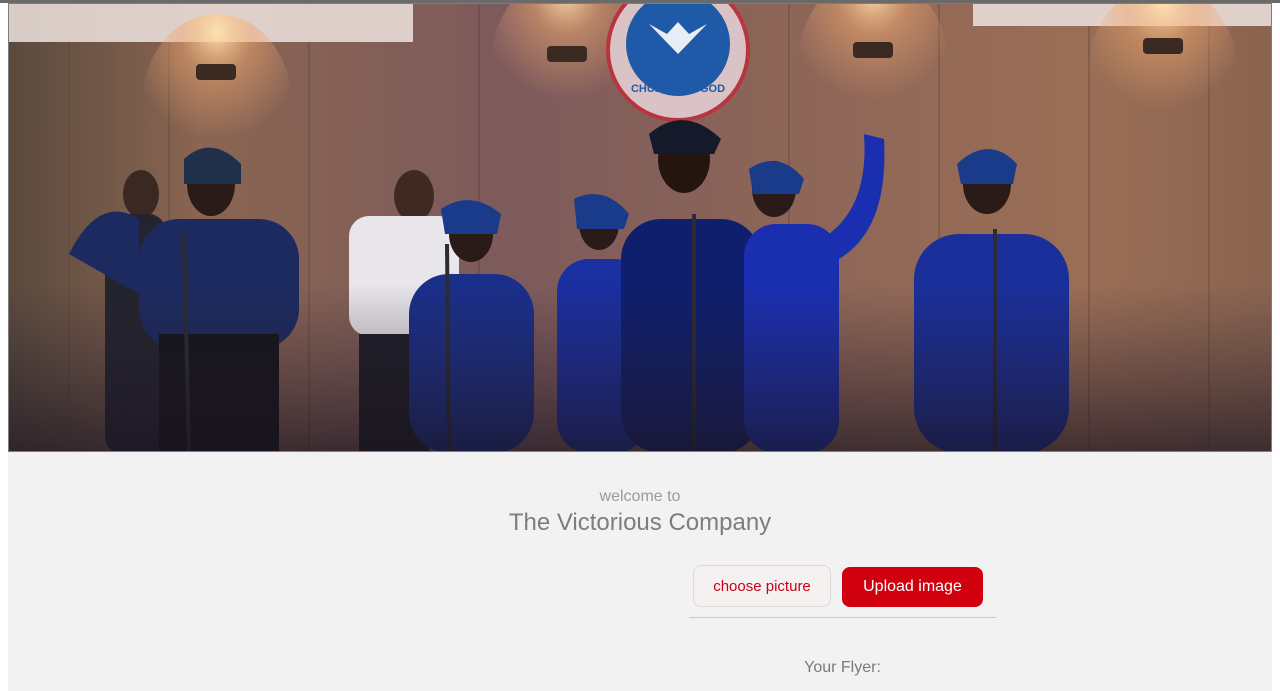  What do you see at coordinates (678, 89) in the screenshot?
I see `banner-logo-text: CHURCH OF GOD` at bounding box center [678, 89].